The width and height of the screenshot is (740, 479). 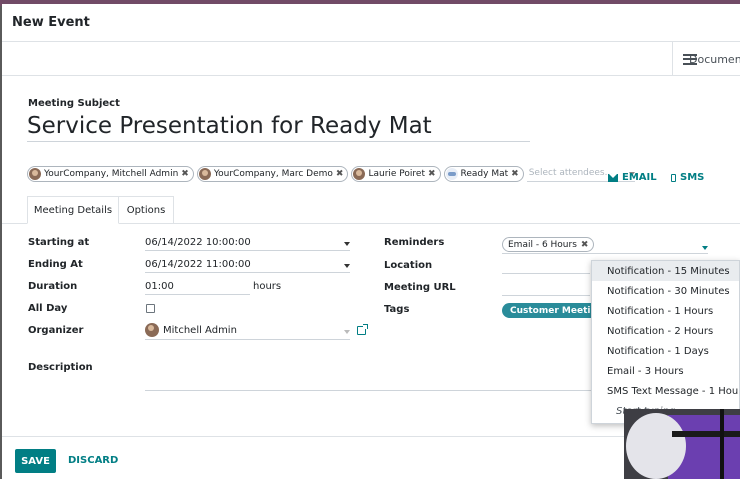 What do you see at coordinates (74, 103) in the screenshot?
I see `subject-label: Meeting Subject` at bounding box center [74, 103].